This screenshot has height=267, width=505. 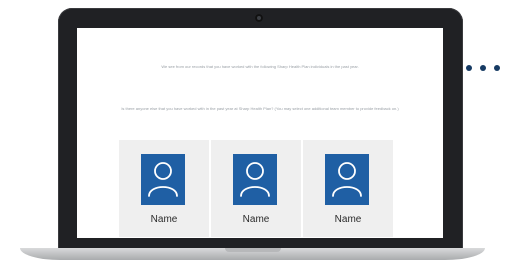 I want to click on laptop-hinge, so click(x=253, y=250).